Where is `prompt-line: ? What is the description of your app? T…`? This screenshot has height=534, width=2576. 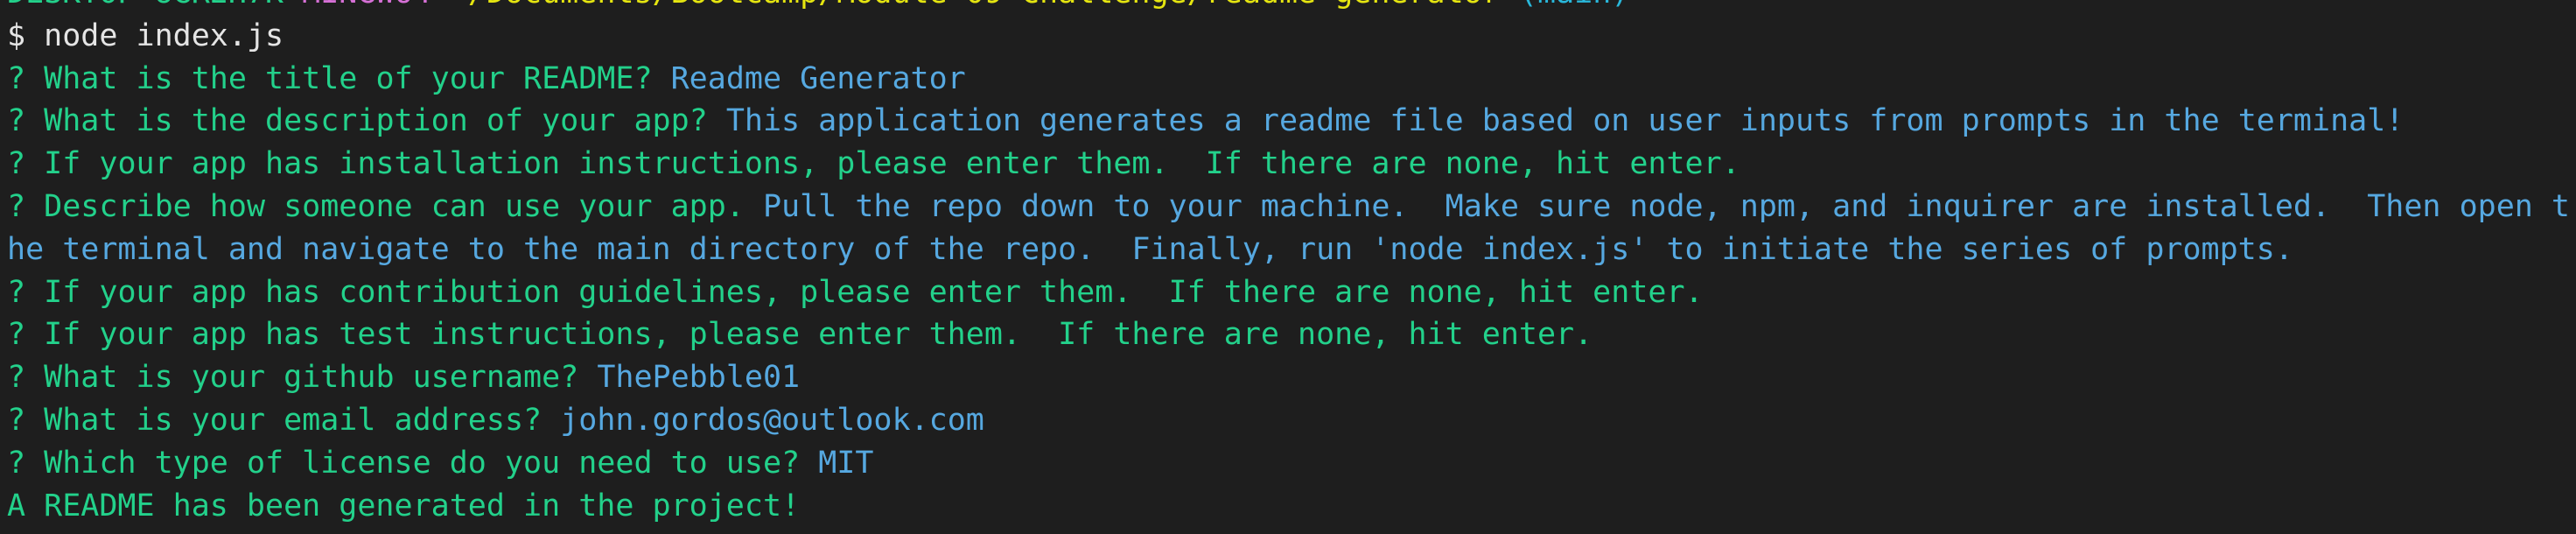
prompt-line: ? What is the description of your app? T… is located at coordinates (1289, 121).